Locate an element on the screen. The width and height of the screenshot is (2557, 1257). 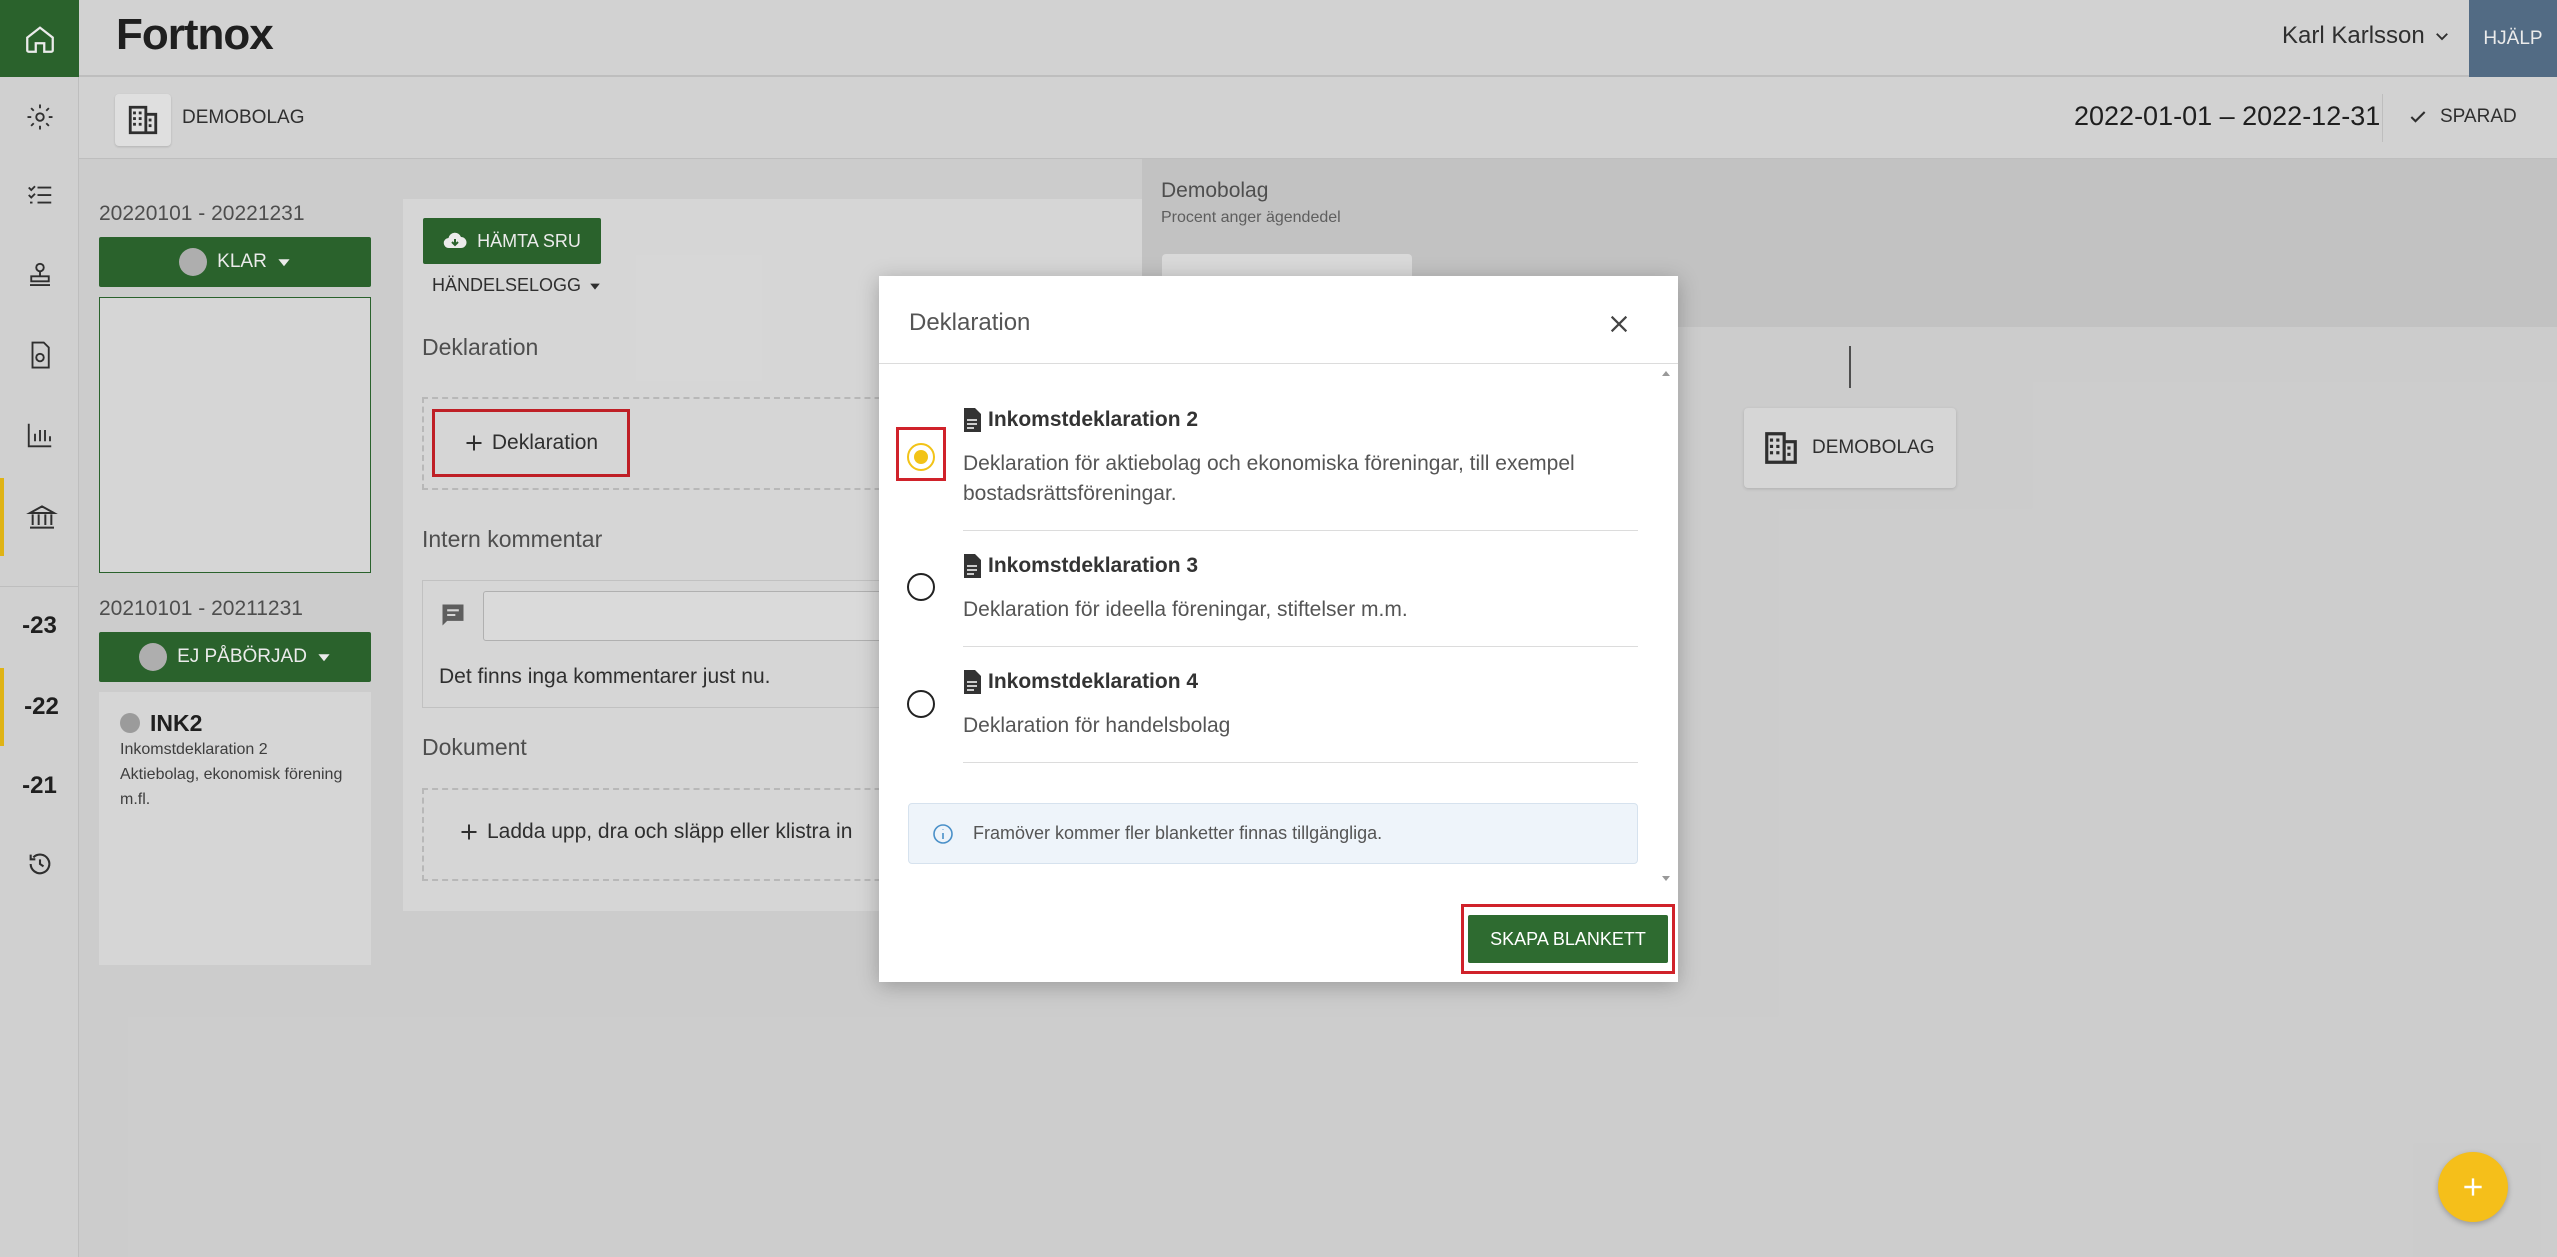
option-title-ink3: Inkomstdeklaration 3 is located at coordinates (1080, 566).